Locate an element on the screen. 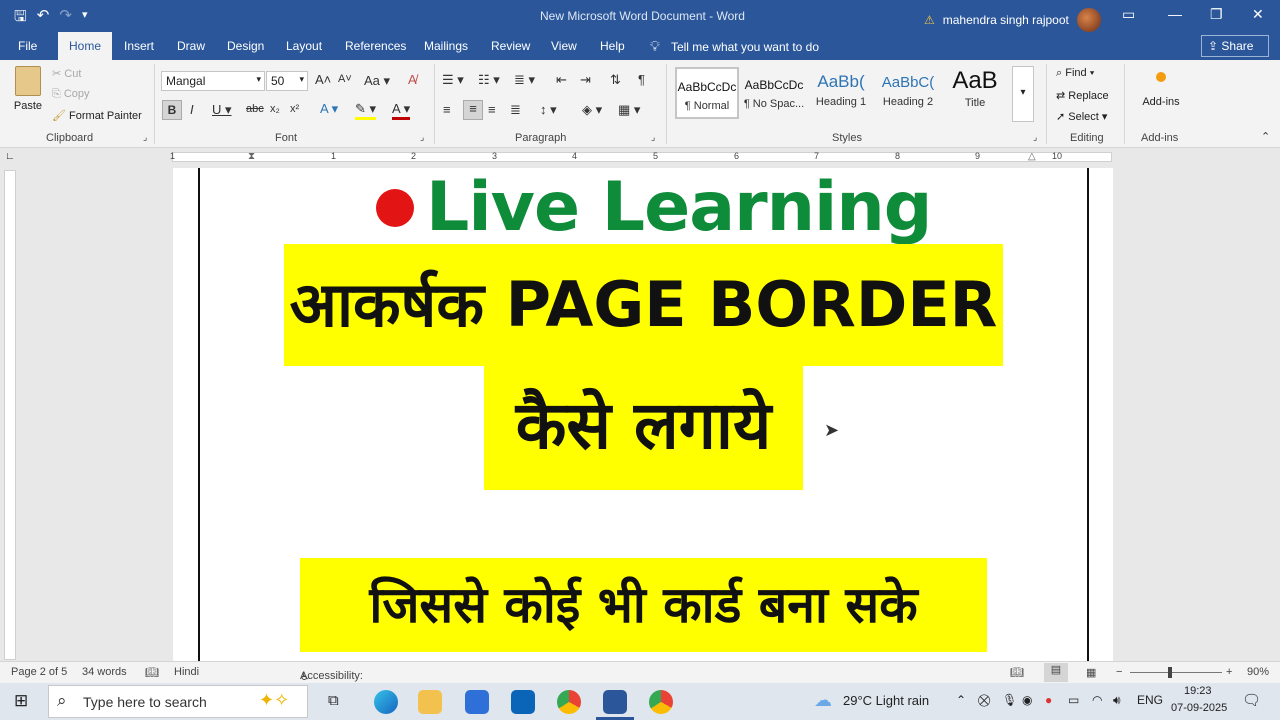 Image resolution: width=1280 pixels, height=720 pixels. find-button: ⌕ Find ▾ is located at coordinates (1075, 73).